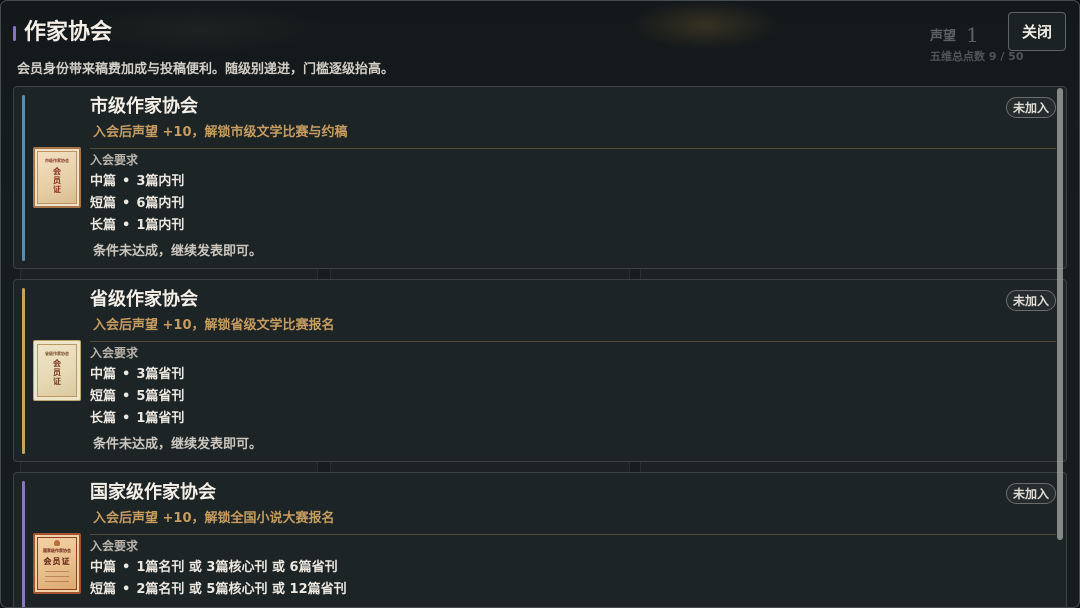  I want to click on requirement-row: 长篇 • 1篇内刊, so click(137, 226).